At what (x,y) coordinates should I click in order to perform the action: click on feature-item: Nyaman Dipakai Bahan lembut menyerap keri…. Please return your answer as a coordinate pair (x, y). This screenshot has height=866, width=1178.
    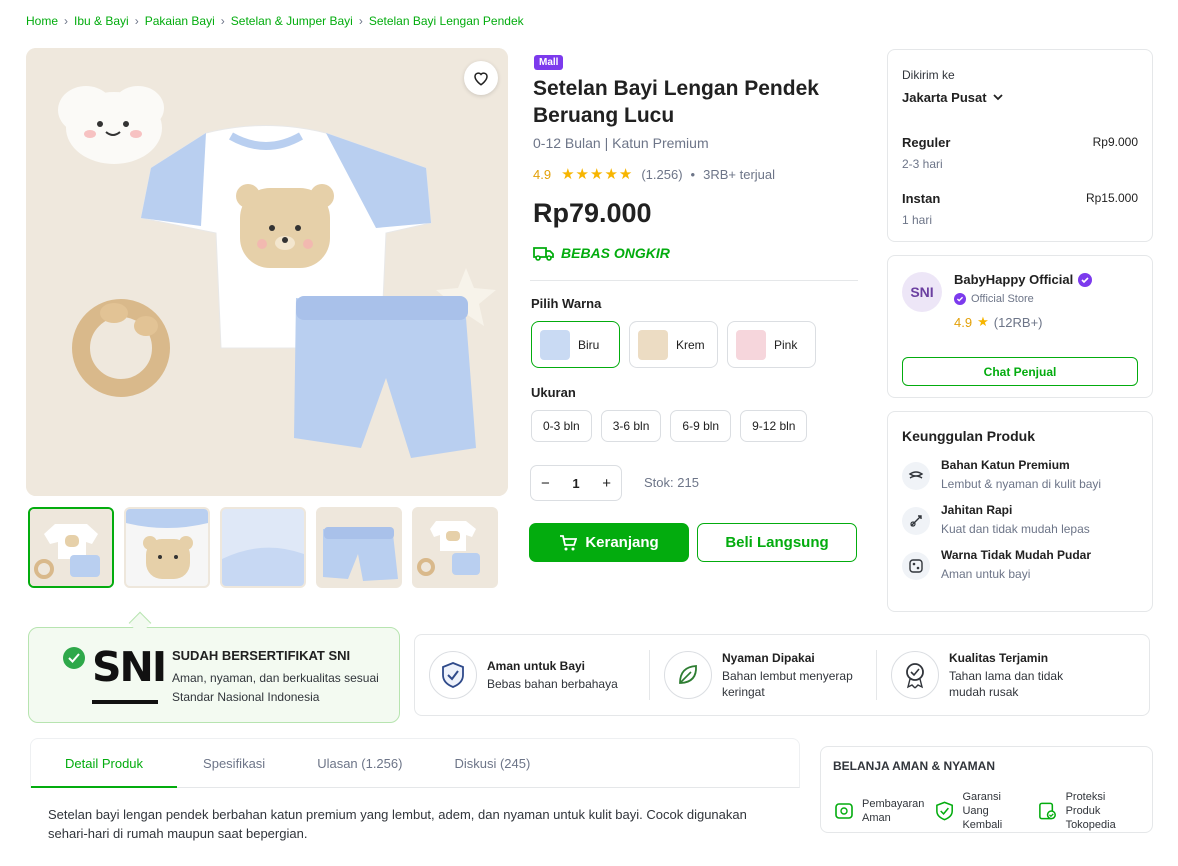
    Looking at the image, I should click on (763, 675).